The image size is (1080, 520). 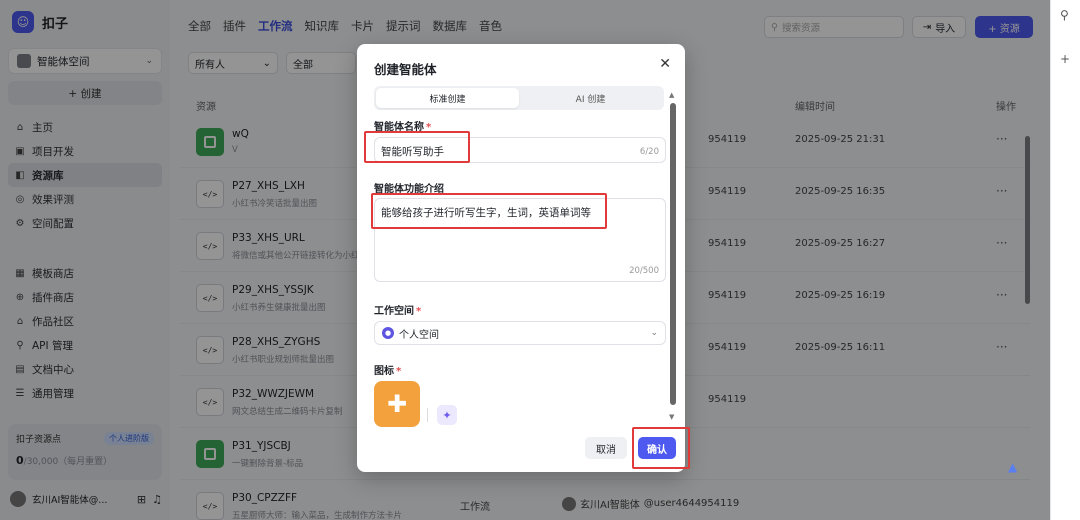 What do you see at coordinates (405, 69) in the screenshot?
I see `dialog-title: 创建智能体` at bounding box center [405, 69].